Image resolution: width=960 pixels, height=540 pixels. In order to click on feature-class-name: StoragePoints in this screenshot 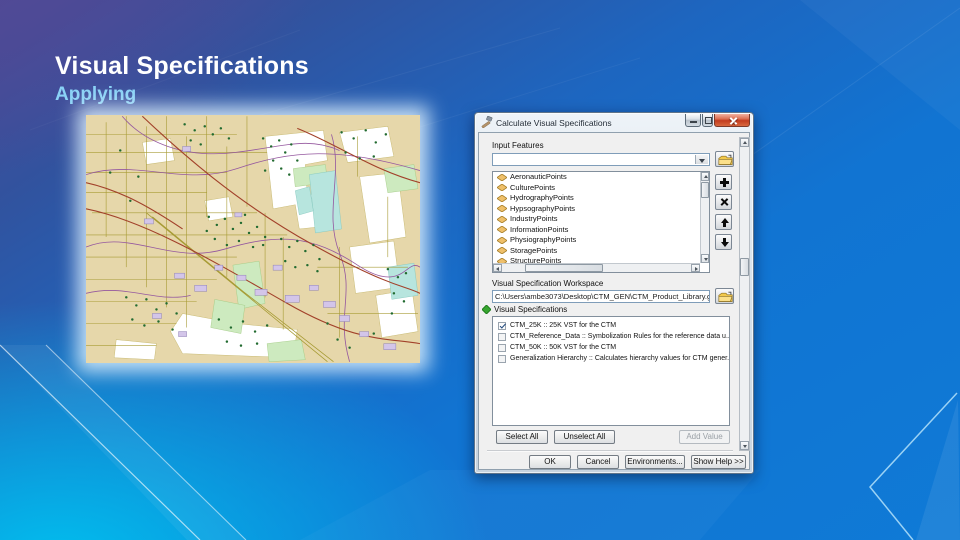, I will do `click(534, 250)`.